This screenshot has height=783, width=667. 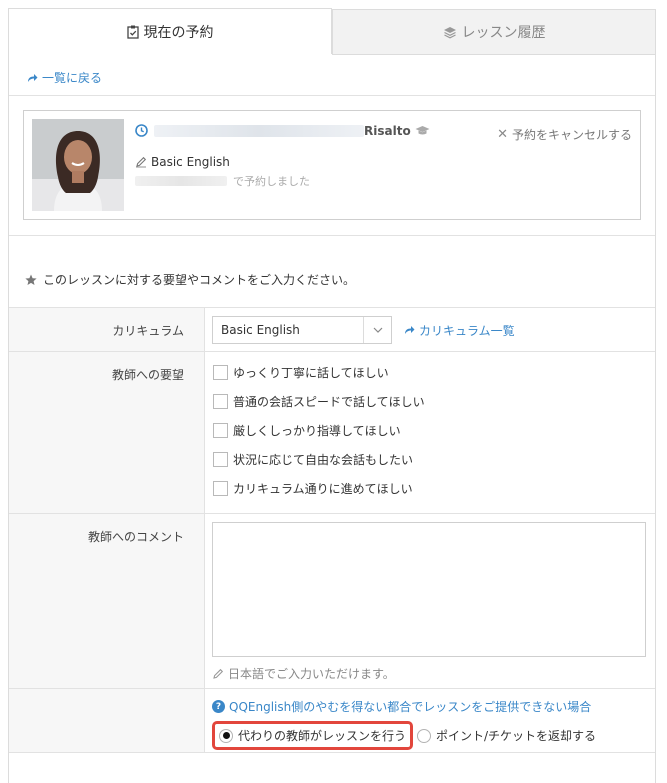 What do you see at coordinates (141, 130) in the screenshot?
I see `clock-icon` at bounding box center [141, 130].